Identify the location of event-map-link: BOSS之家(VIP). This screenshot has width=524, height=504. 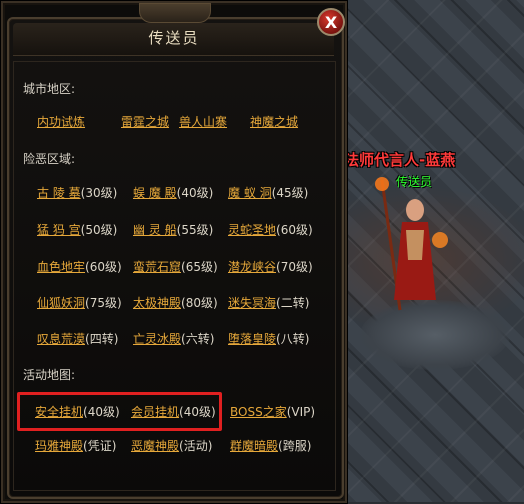
(272, 412).